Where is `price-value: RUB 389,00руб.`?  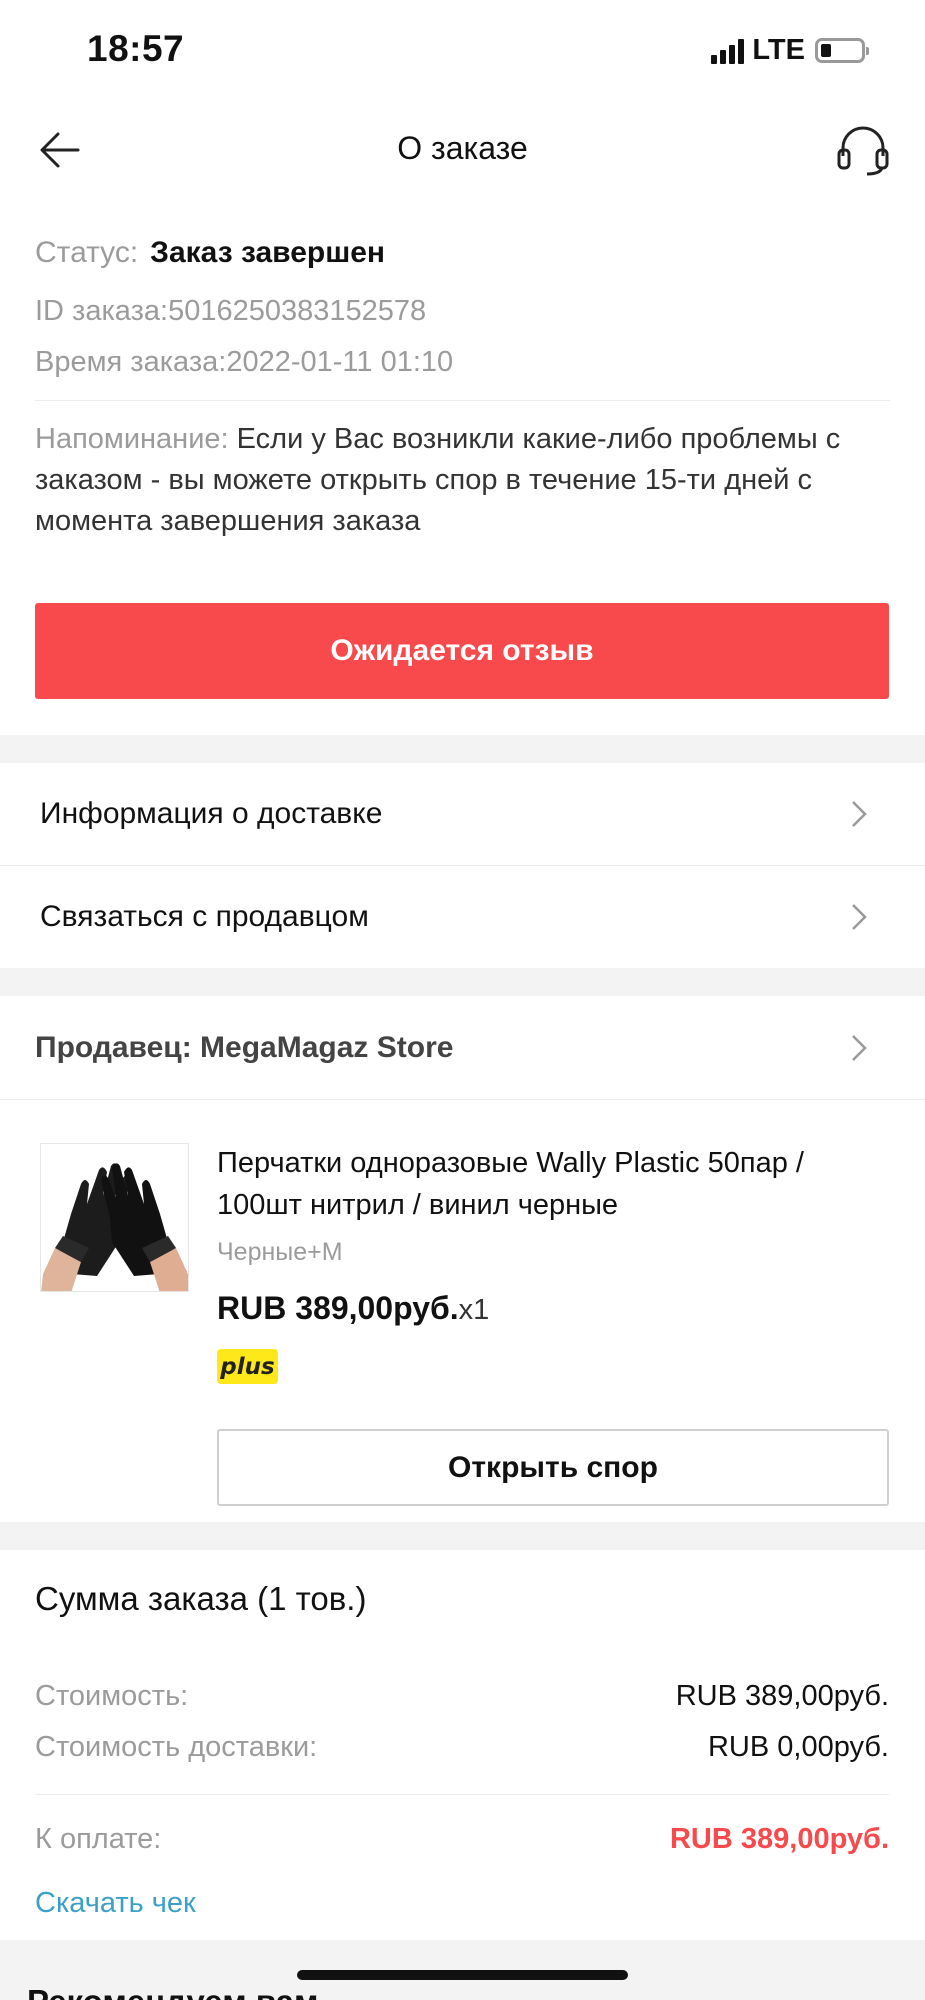
price-value: RUB 389,00руб. is located at coordinates (338, 1308).